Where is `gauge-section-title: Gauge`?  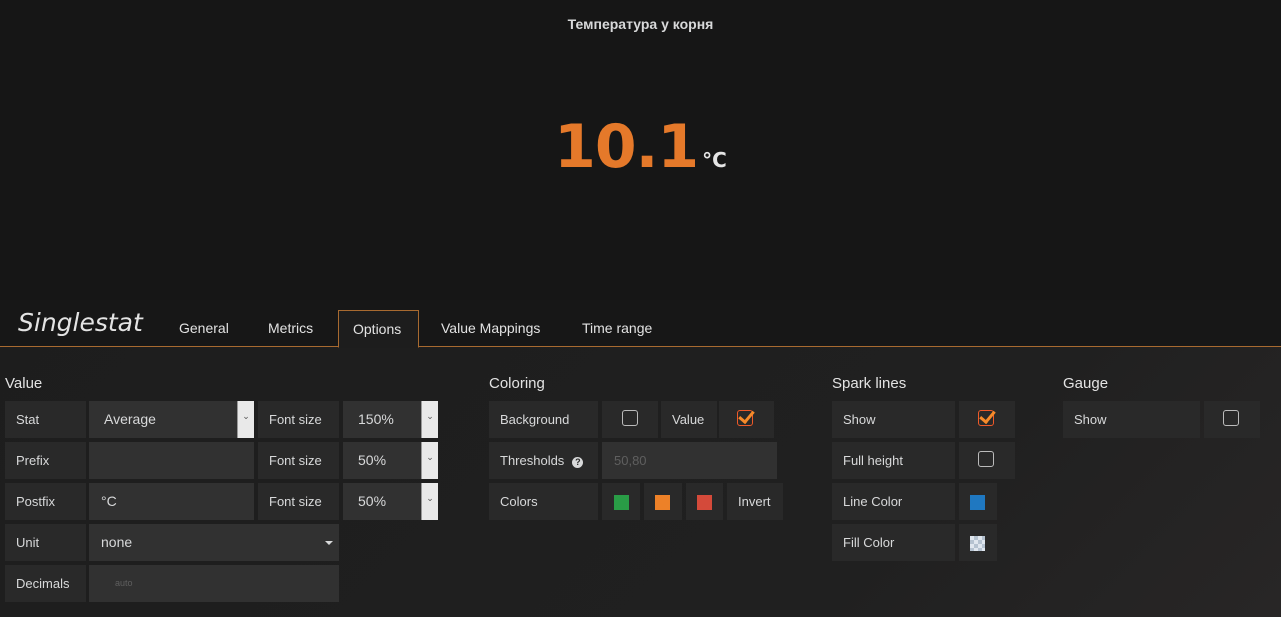
gauge-section-title: Gauge is located at coordinates (1086, 383).